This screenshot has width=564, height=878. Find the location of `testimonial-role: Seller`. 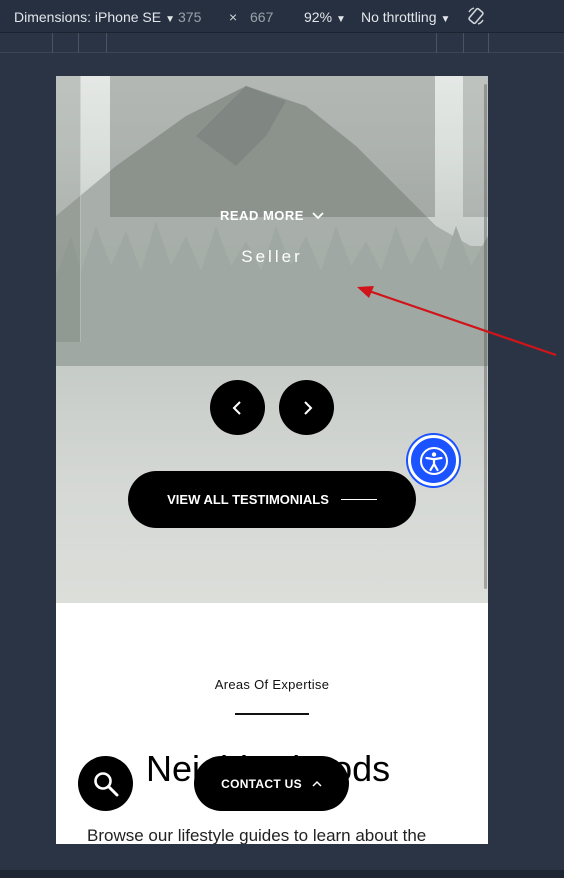

testimonial-role: Seller is located at coordinates (272, 256).